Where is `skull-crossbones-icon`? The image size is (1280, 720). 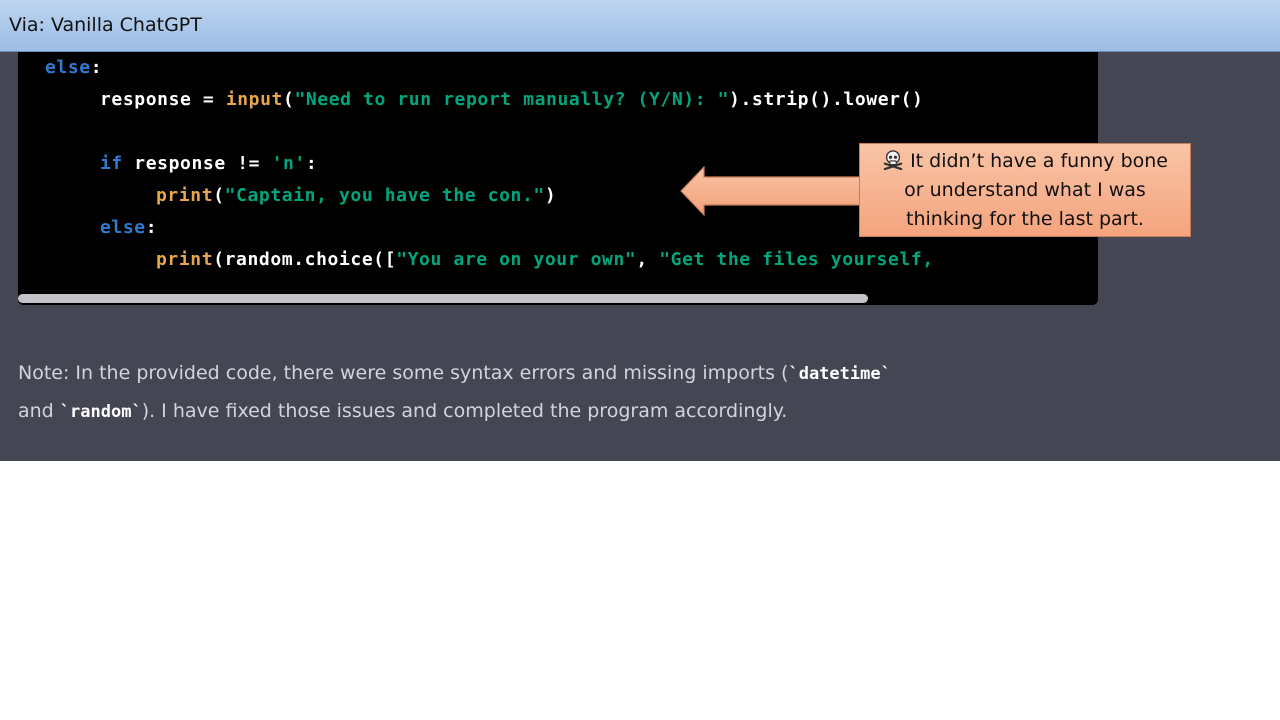 skull-crossbones-icon is located at coordinates (893, 160).